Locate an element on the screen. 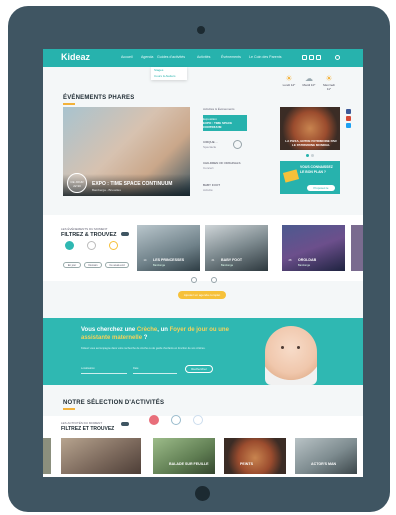 The height and width of the screenshot is (515, 396). facebook-share-icon is located at coordinates (348, 111).